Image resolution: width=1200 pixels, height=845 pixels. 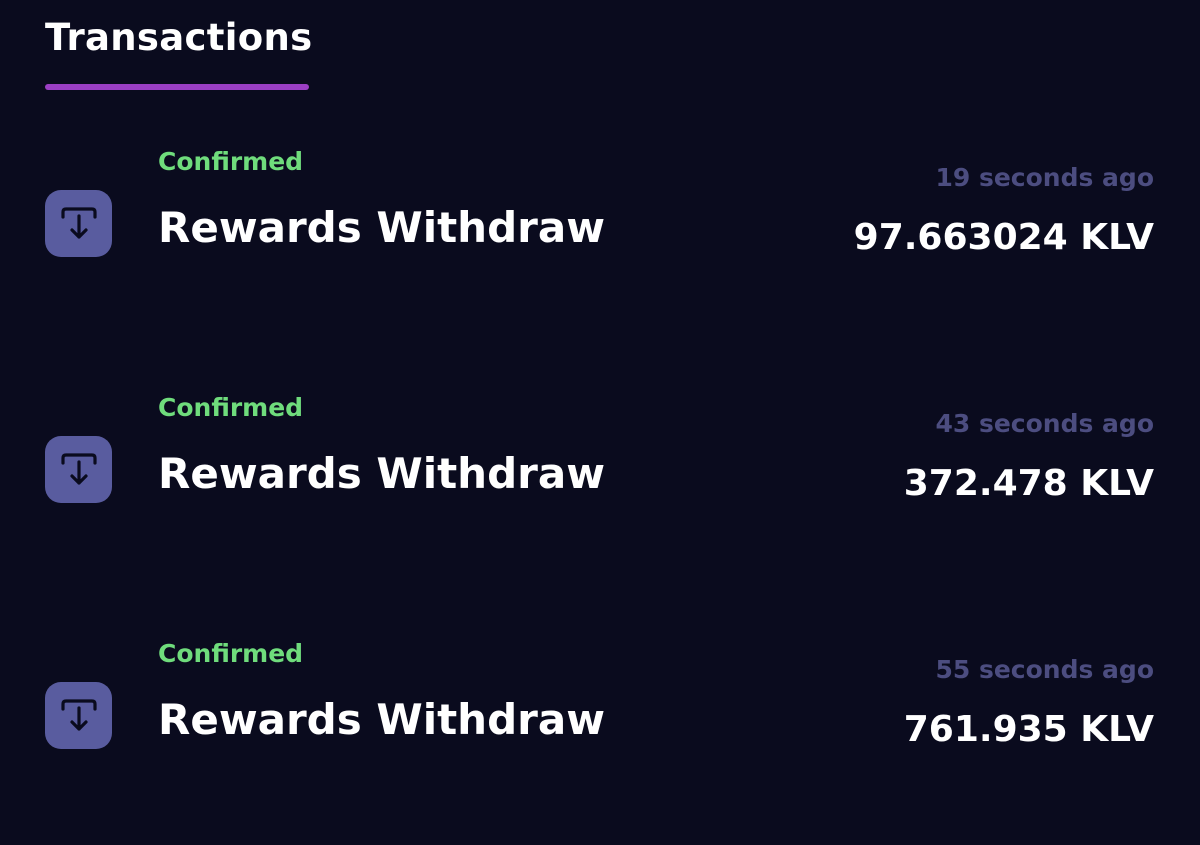 What do you see at coordinates (1044, 669) in the screenshot?
I see `transaction-time: 55 seconds ago` at bounding box center [1044, 669].